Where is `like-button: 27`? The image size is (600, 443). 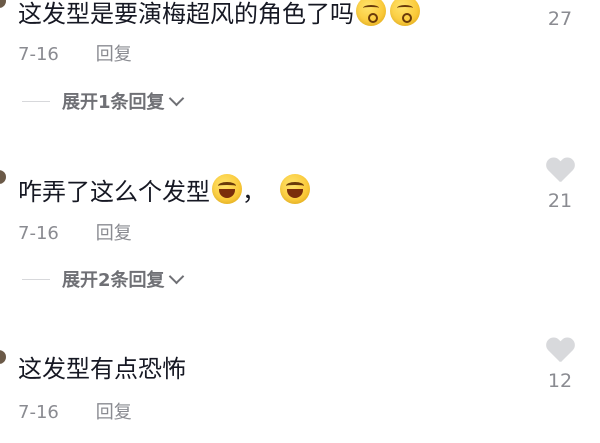 like-button: 27 is located at coordinates (560, 15).